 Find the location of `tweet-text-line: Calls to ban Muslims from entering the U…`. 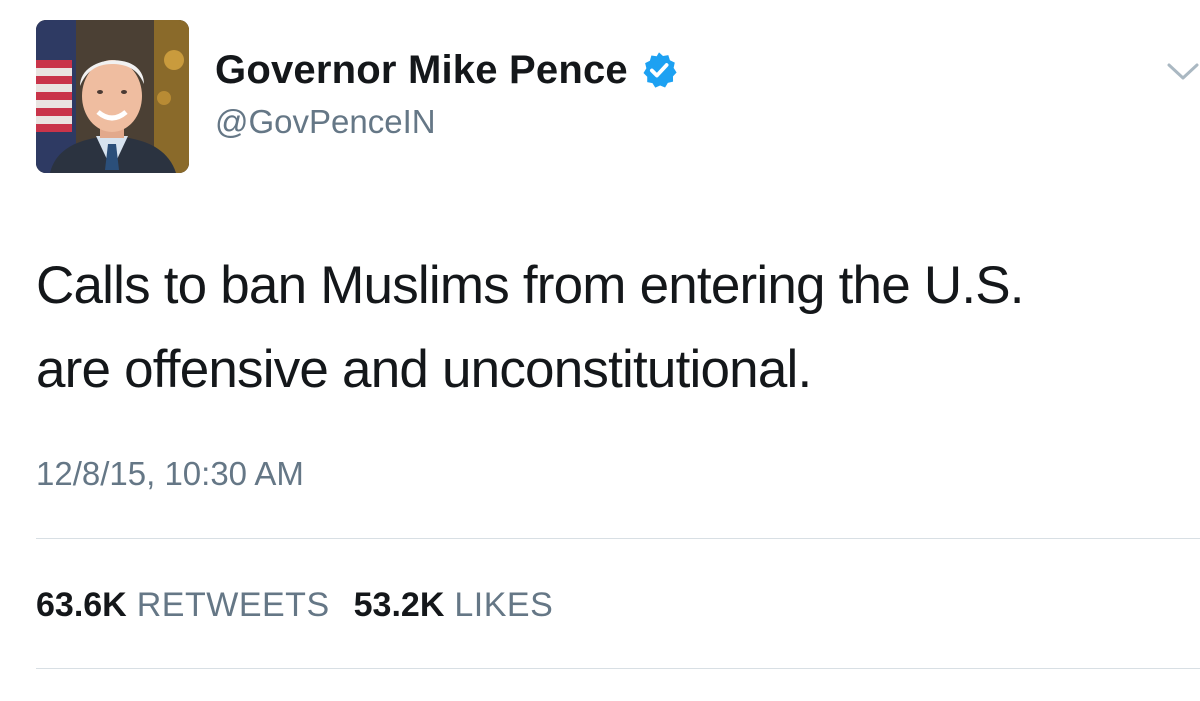

tweet-text-line: Calls to ban Muslims from entering the U… is located at coordinates (530, 285).